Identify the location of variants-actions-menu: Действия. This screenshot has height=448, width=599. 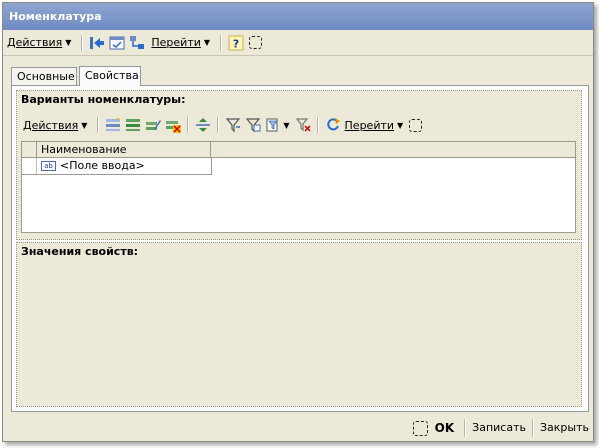
(50, 125).